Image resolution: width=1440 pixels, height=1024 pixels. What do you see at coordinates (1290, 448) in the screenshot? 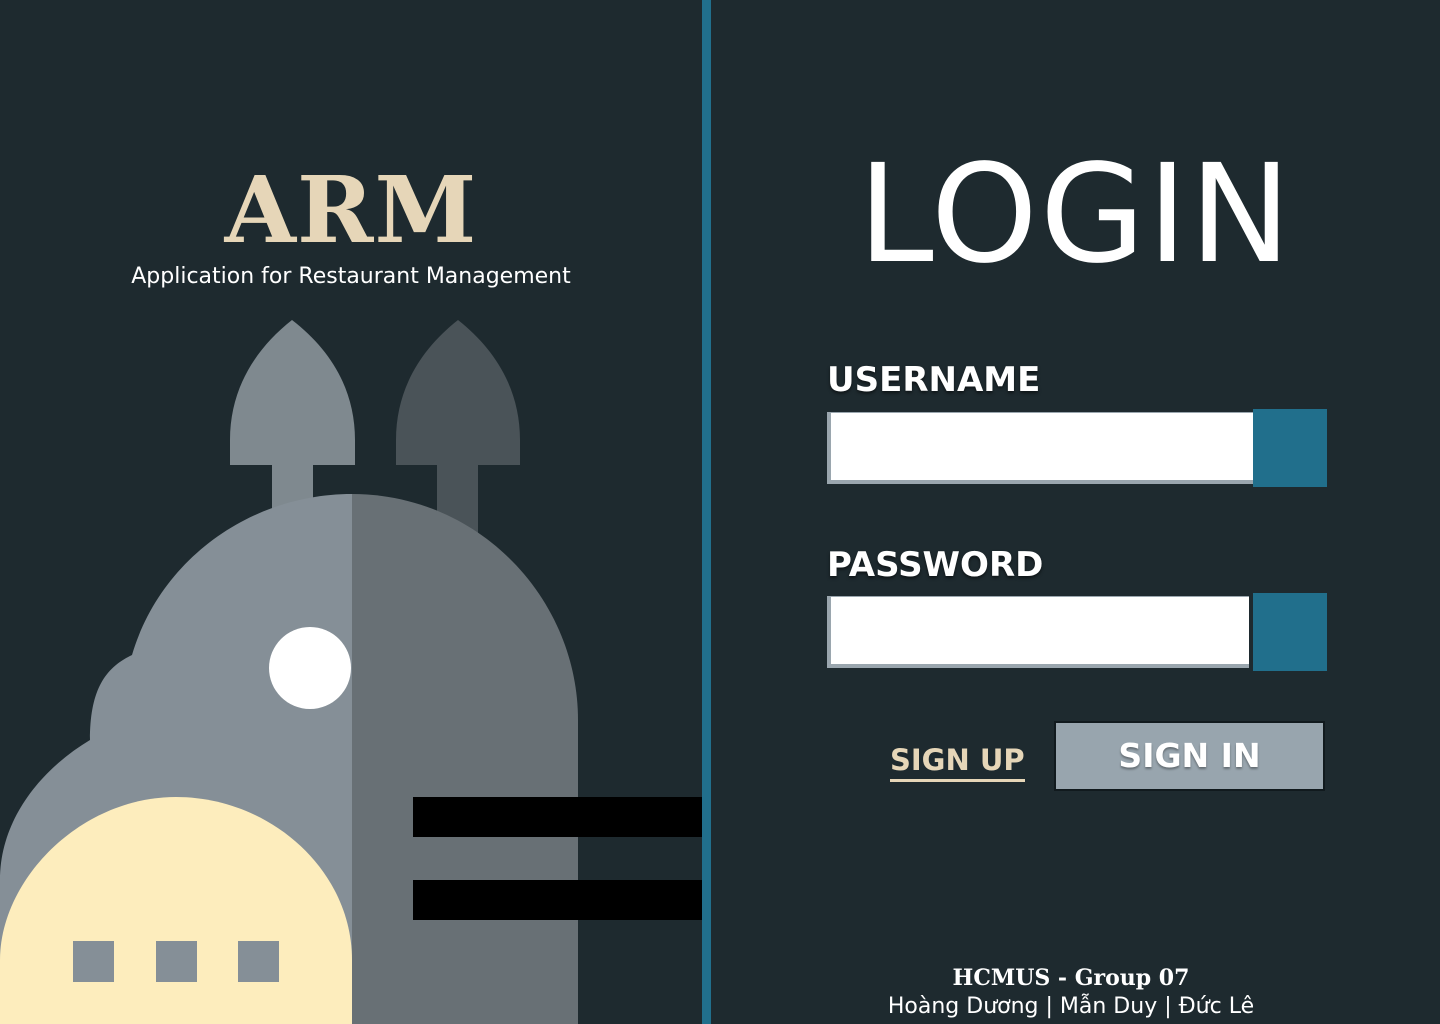
I see `username-field-accent` at bounding box center [1290, 448].